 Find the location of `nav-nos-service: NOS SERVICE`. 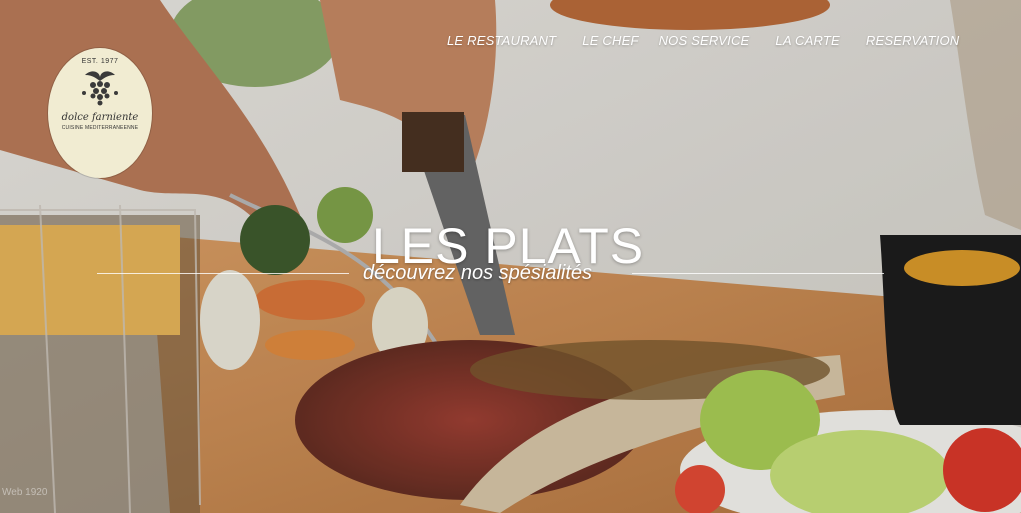

nav-nos-service: NOS SERVICE is located at coordinates (704, 40).